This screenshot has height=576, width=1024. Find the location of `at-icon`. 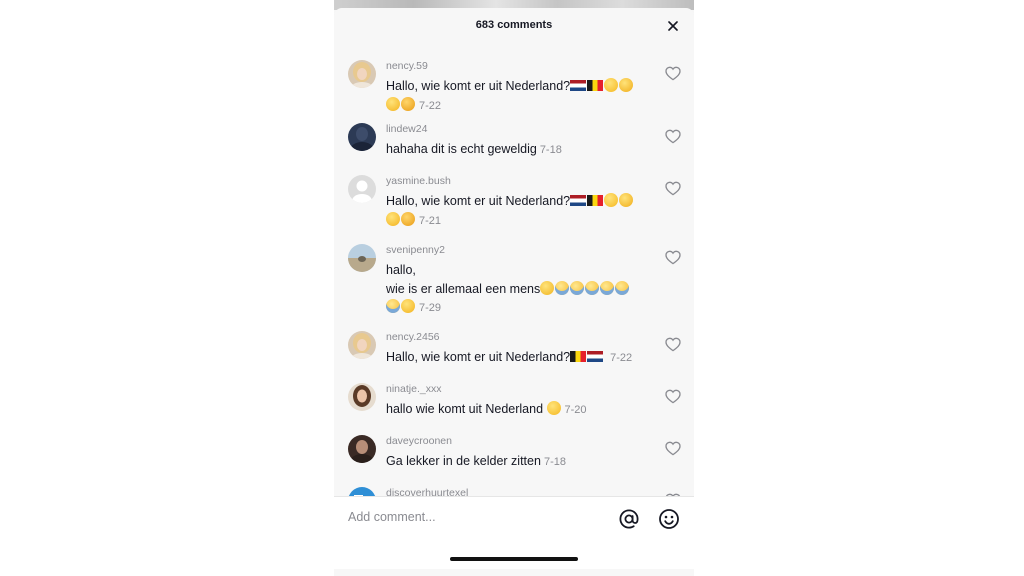

at-icon is located at coordinates (629, 519).